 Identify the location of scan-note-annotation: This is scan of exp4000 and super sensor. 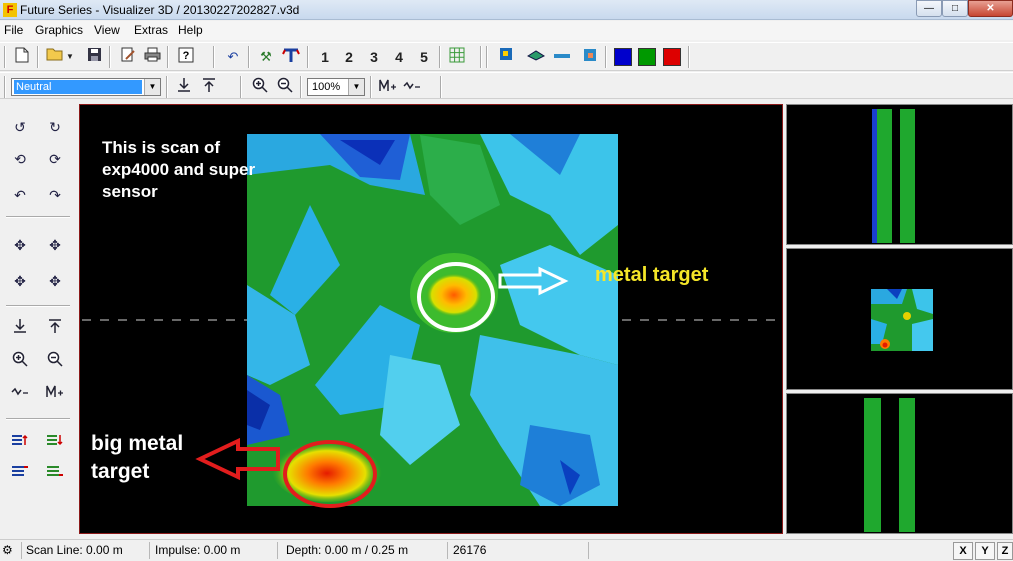
(178, 170).